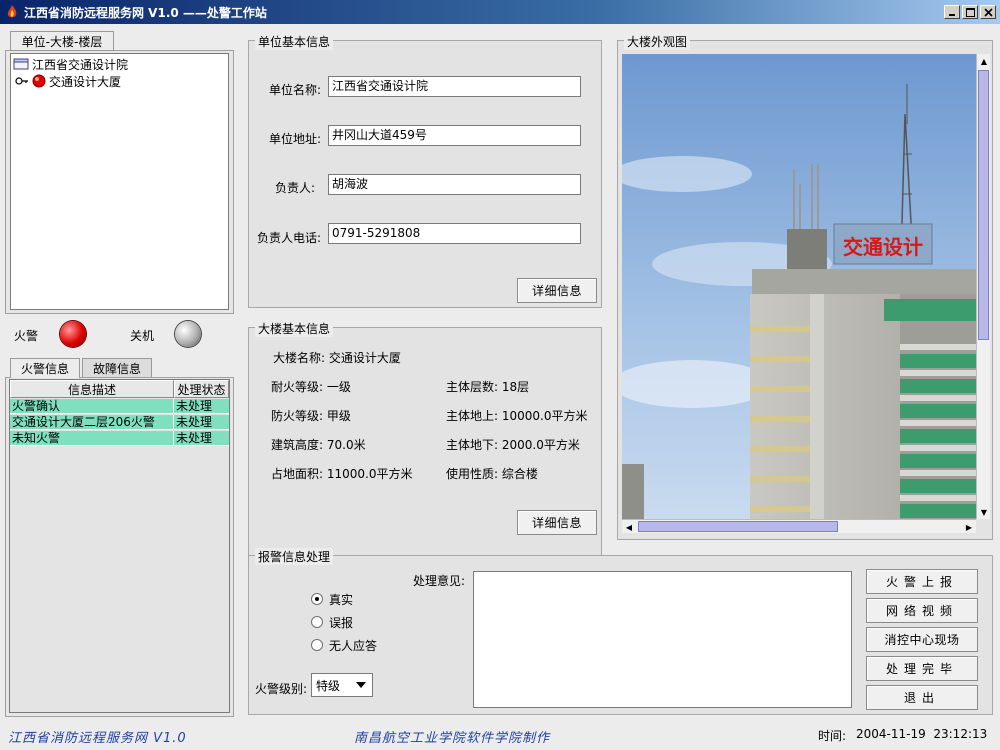 The width and height of the screenshot is (1000, 750). Describe the element at coordinates (92, 389) in the screenshot. I see `column-header-description: 信息描述` at that location.